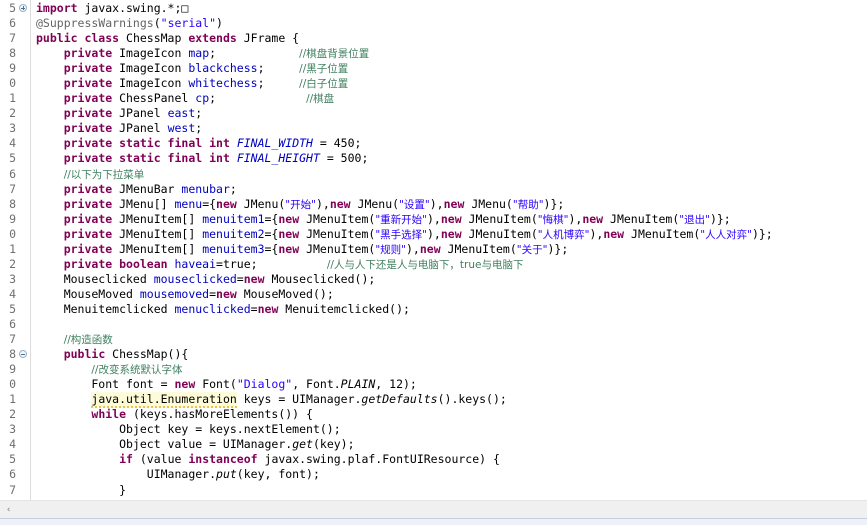 This screenshot has width=867, height=525. I want to click on code-token-cmt: //人与人下还是人与电脑下，true与电脑下, so click(425, 264).